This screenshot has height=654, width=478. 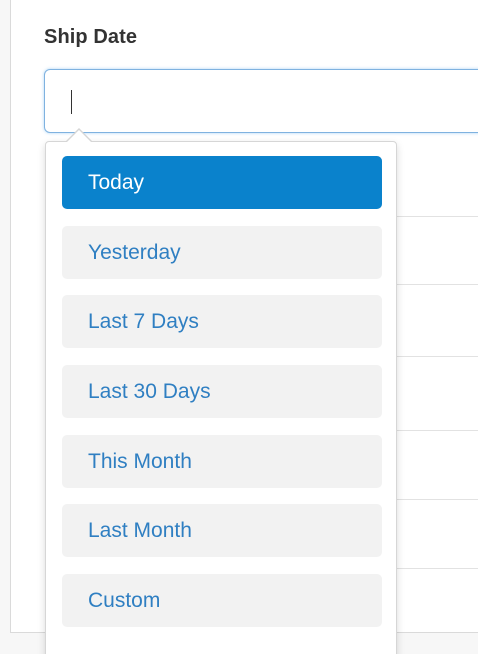 What do you see at coordinates (10, 316) in the screenshot?
I see `panel-border-left` at bounding box center [10, 316].